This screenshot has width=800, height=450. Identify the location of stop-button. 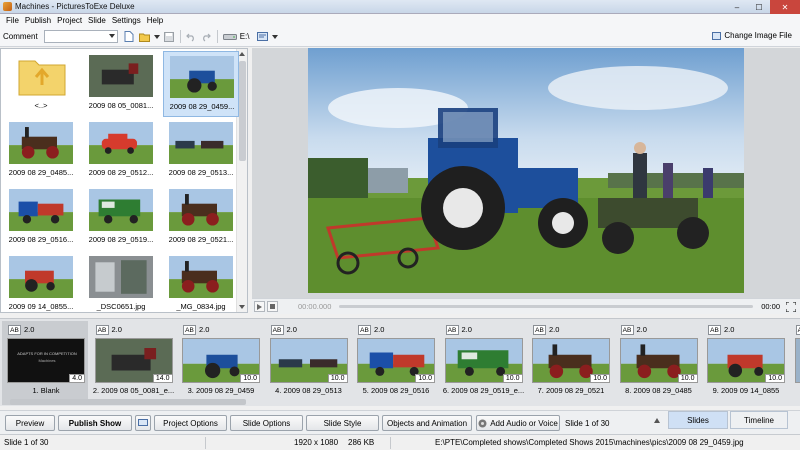
(272, 306).